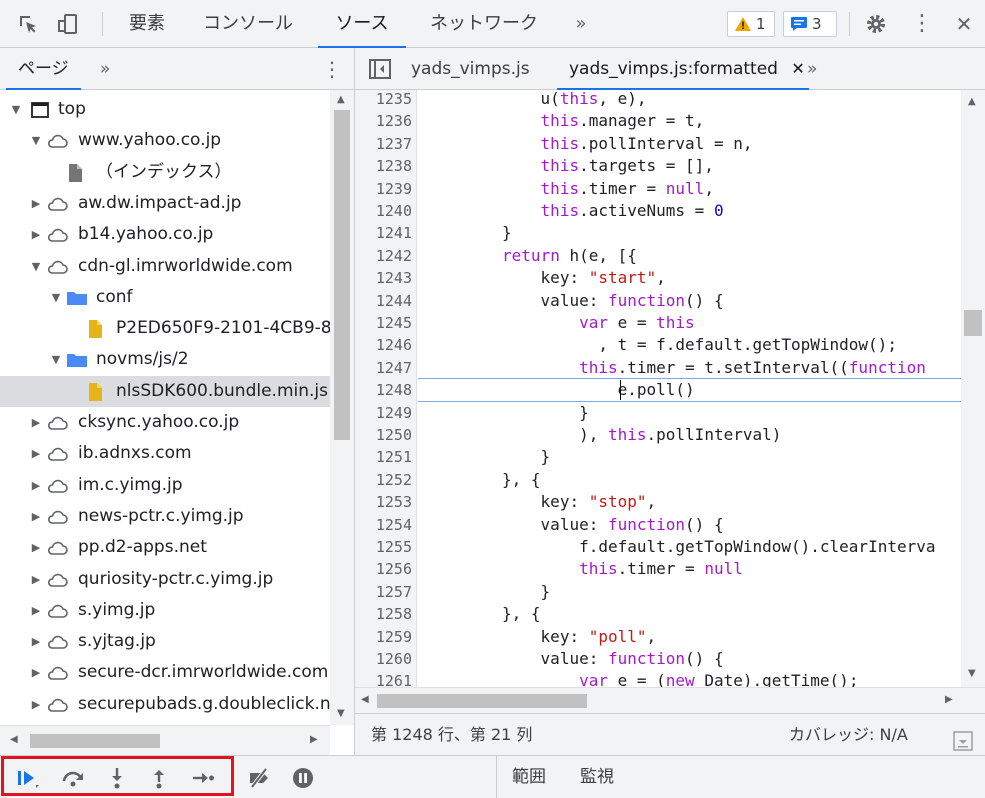 This screenshot has width=985, height=798. I want to click on tree-item: ▶ cksync.yahoo.co.jp, so click(165, 422).